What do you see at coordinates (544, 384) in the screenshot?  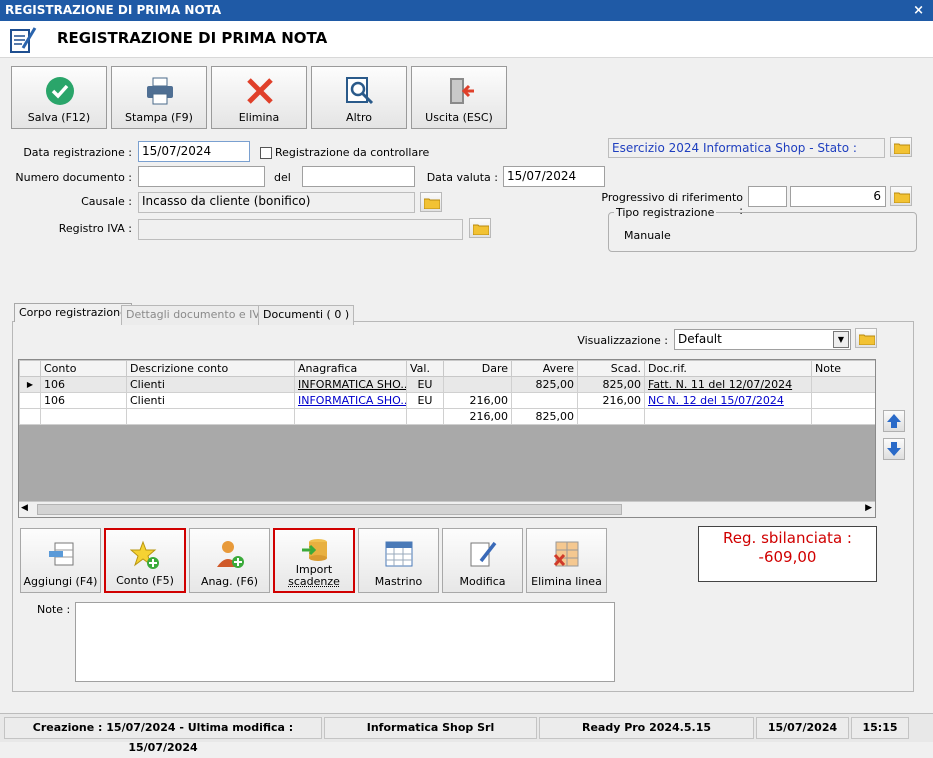 I see `cell-avere: 825,00` at bounding box center [544, 384].